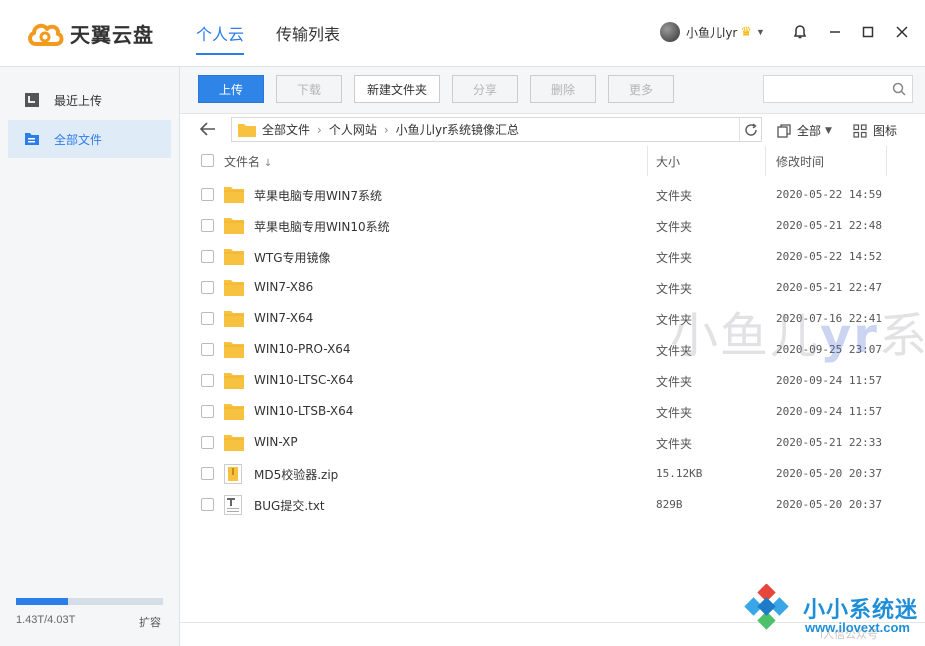 This screenshot has height=646, width=925. Describe the element at coordinates (150, 622) in the screenshot. I see `expand-storage-link: 扩容` at that location.